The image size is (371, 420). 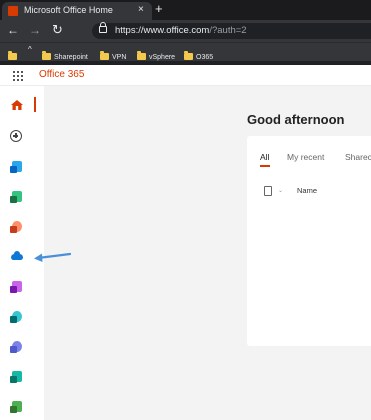 I want to click on tab-strip: Microsoft Office Home × +, so click(x=185, y=10).